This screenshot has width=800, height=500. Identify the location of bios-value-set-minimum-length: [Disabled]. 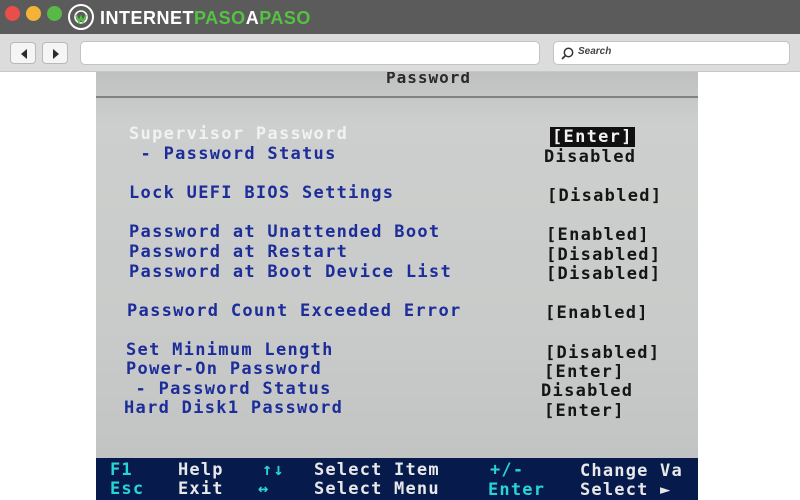
(602, 353).